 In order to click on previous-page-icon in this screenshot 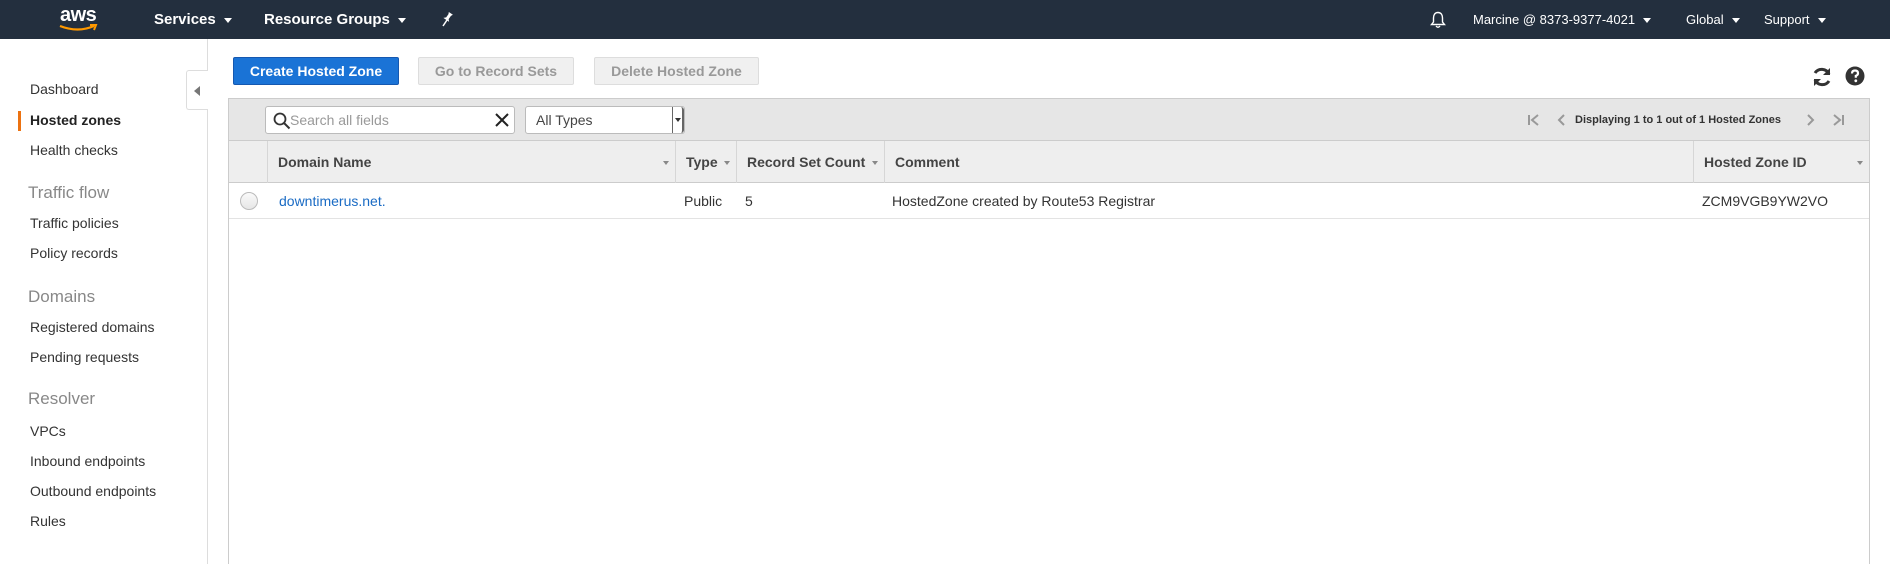, I will do `click(1562, 120)`.